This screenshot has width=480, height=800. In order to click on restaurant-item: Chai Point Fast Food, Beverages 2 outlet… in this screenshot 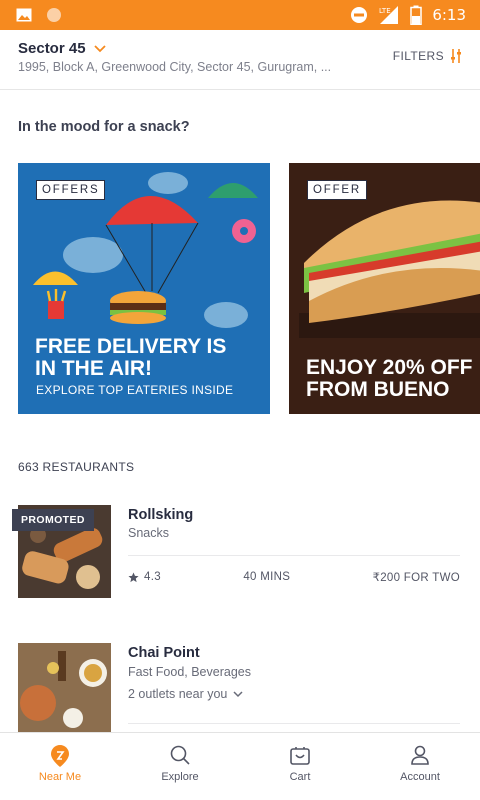, I will do `click(240, 688)`.